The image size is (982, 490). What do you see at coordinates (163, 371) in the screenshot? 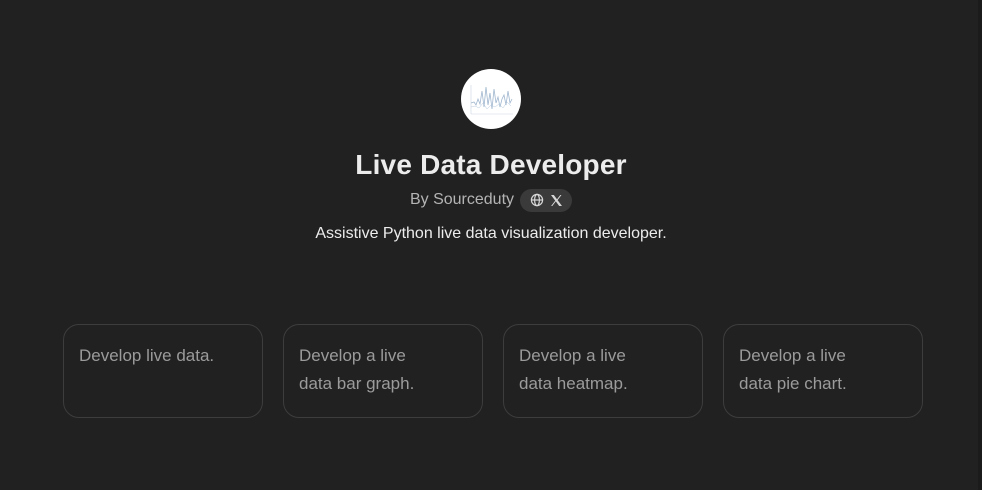
I see `conversation-starter: Develop live data.` at bounding box center [163, 371].